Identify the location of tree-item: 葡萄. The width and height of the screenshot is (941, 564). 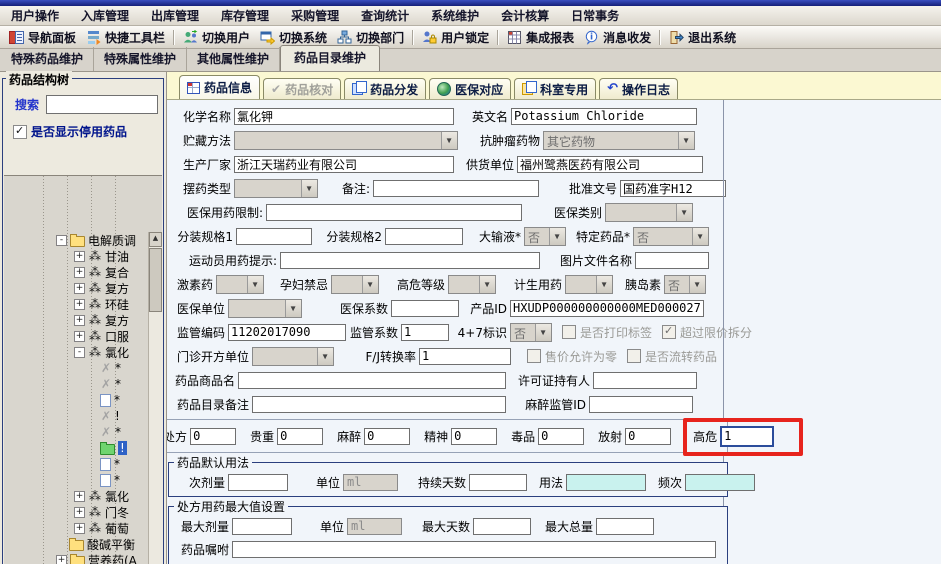
(83, 528).